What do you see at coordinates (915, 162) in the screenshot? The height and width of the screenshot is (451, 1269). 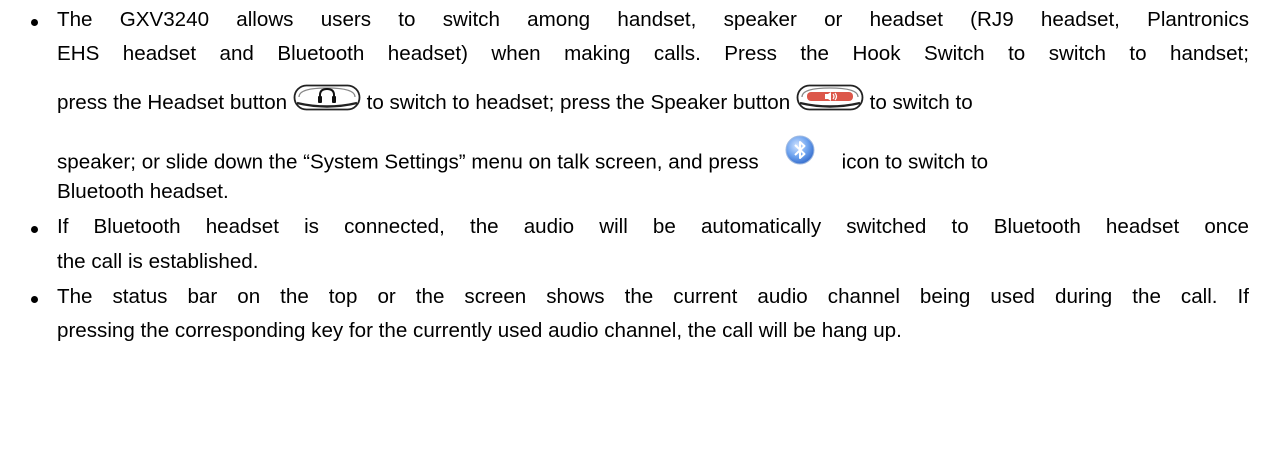 I see `inline-text: icon to switch to` at bounding box center [915, 162].